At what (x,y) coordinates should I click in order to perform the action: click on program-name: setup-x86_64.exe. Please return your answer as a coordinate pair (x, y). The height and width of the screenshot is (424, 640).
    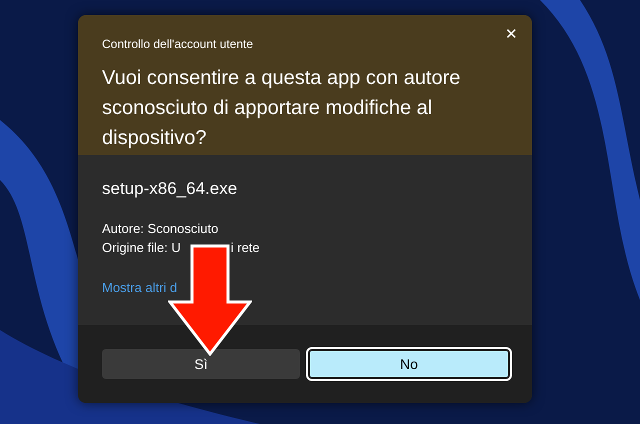
    Looking at the image, I should click on (170, 189).